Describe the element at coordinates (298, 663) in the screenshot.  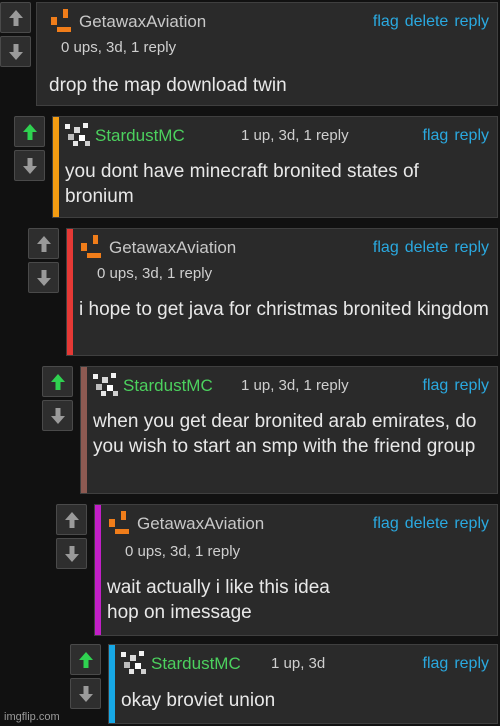
I see `comment-meta: 1 up, 3d` at that location.